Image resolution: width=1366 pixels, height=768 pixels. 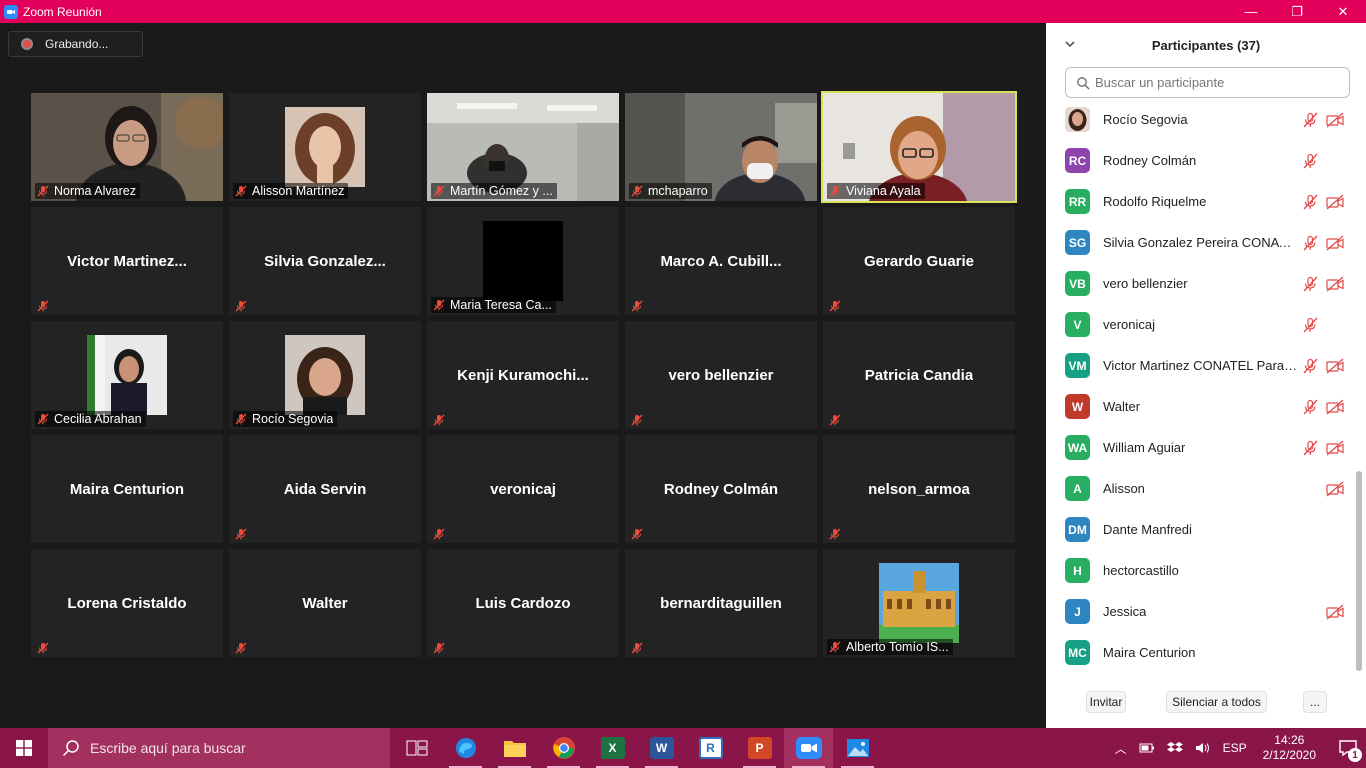 What do you see at coordinates (219, 748) in the screenshot?
I see `taskbar-search-box: Escribe aquí para buscar` at bounding box center [219, 748].